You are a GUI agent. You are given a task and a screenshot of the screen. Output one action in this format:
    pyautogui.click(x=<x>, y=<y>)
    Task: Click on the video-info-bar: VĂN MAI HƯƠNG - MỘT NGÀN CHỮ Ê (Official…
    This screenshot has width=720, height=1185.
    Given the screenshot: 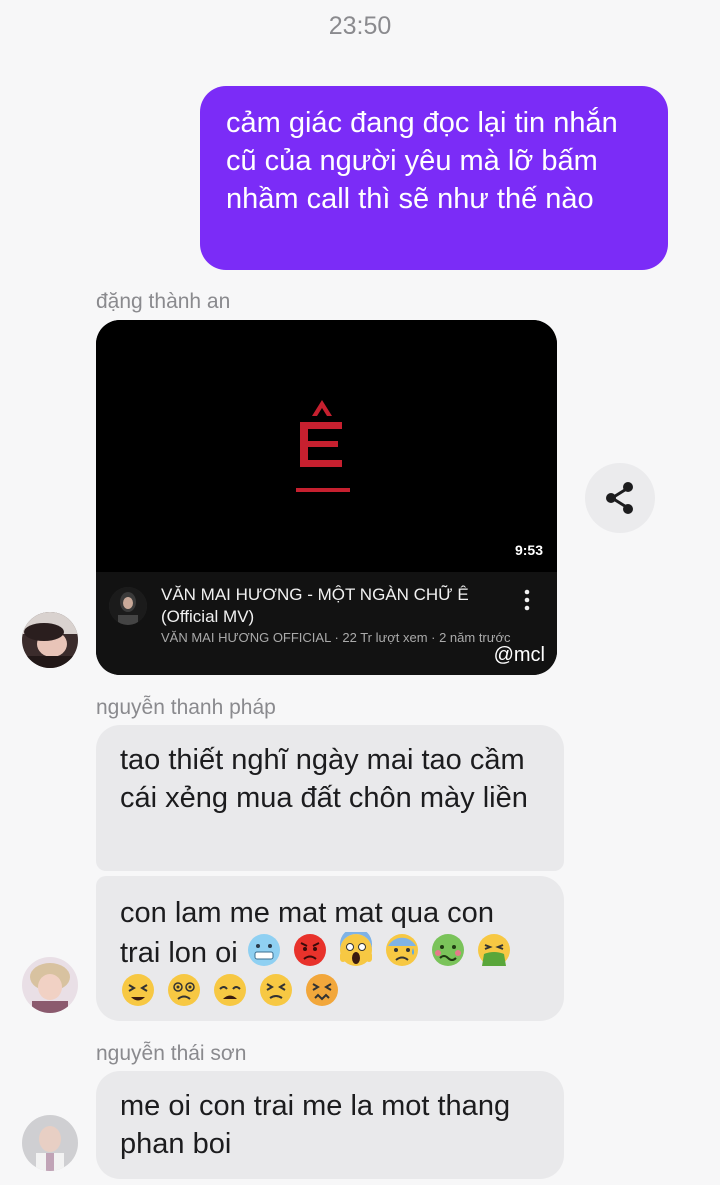 What is the action you would take?
    pyautogui.click(x=326, y=623)
    